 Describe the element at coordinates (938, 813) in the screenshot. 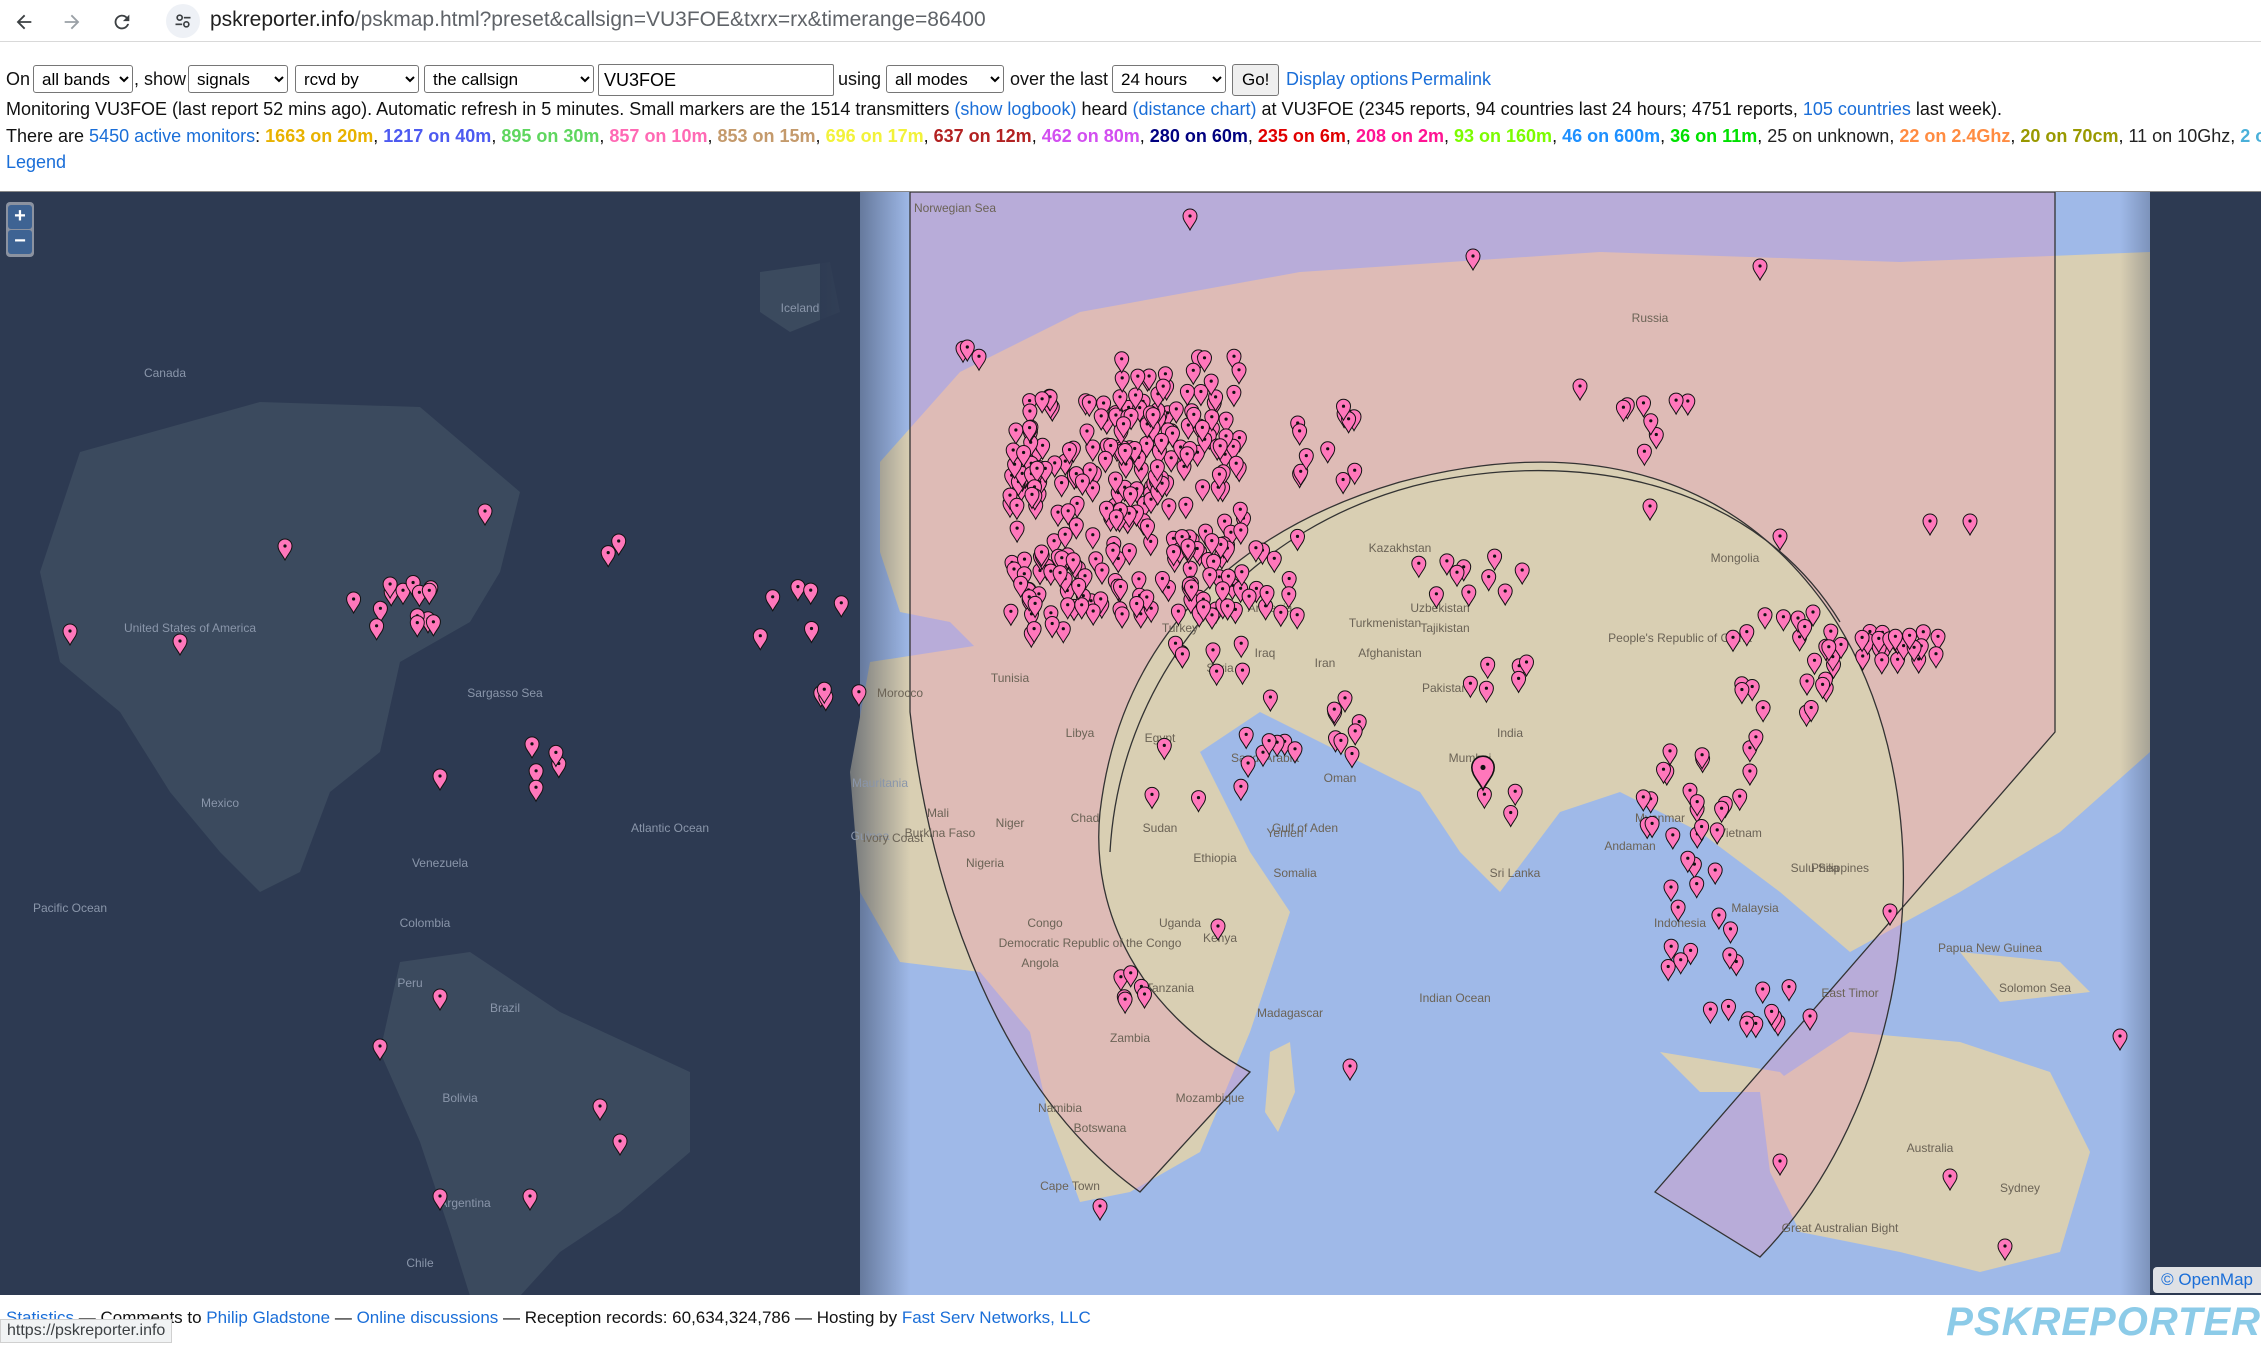

I see `place-label: Mali` at that location.